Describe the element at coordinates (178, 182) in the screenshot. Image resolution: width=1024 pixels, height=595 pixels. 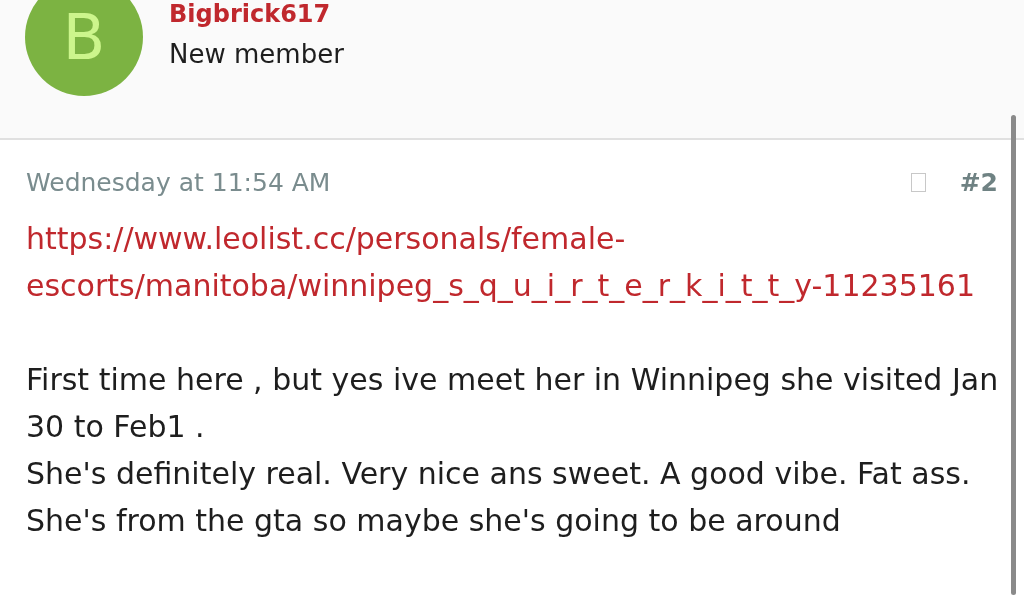
I see `post-date: Wednesday at 11:54 AM` at that location.